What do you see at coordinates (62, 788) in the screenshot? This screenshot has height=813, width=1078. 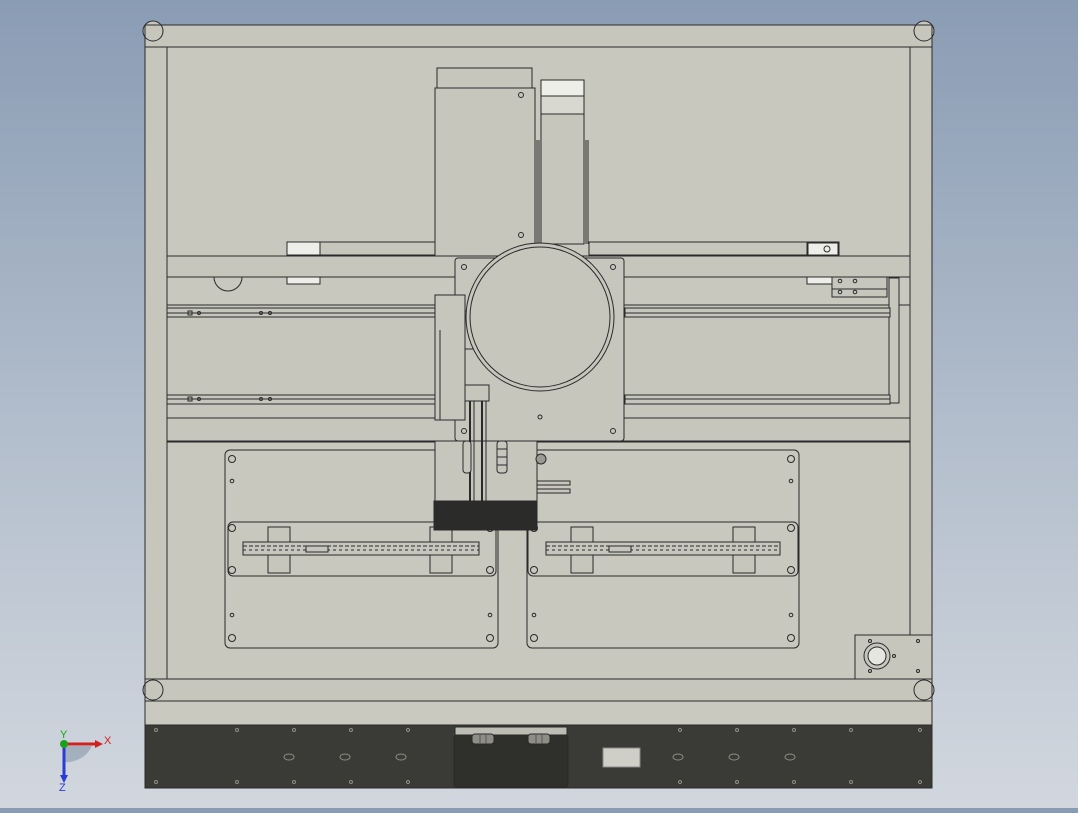 I see `z-axis-label: Z` at bounding box center [62, 788].